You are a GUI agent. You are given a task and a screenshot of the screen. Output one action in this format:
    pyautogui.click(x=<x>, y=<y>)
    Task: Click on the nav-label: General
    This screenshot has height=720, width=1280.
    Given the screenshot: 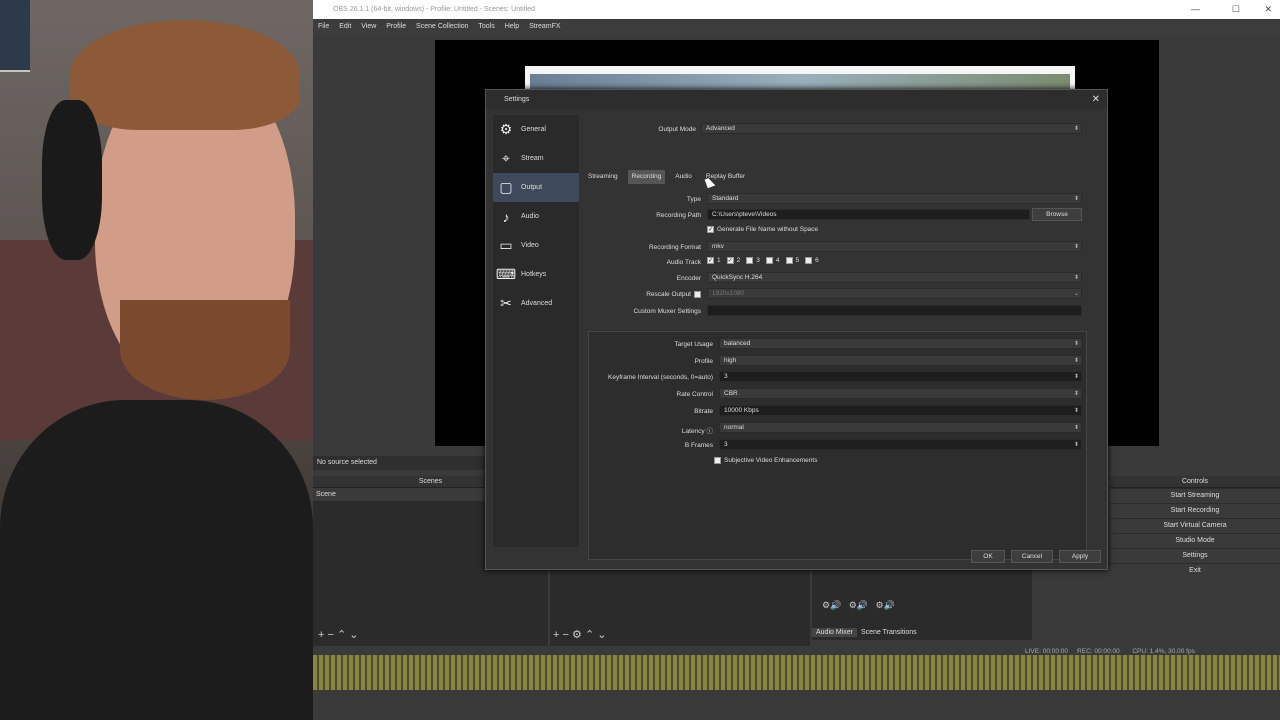 What is the action you would take?
    pyautogui.click(x=533, y=129)
    